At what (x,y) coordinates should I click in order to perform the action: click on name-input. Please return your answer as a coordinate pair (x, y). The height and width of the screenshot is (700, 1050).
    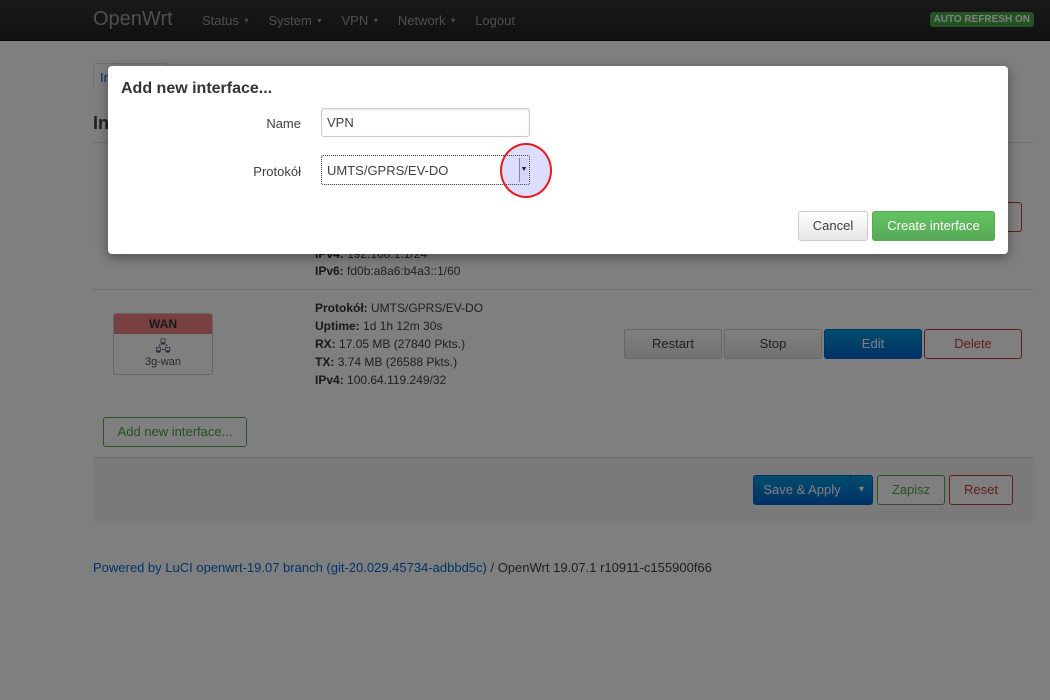
    Looking at the image, I should click on (425, 122).